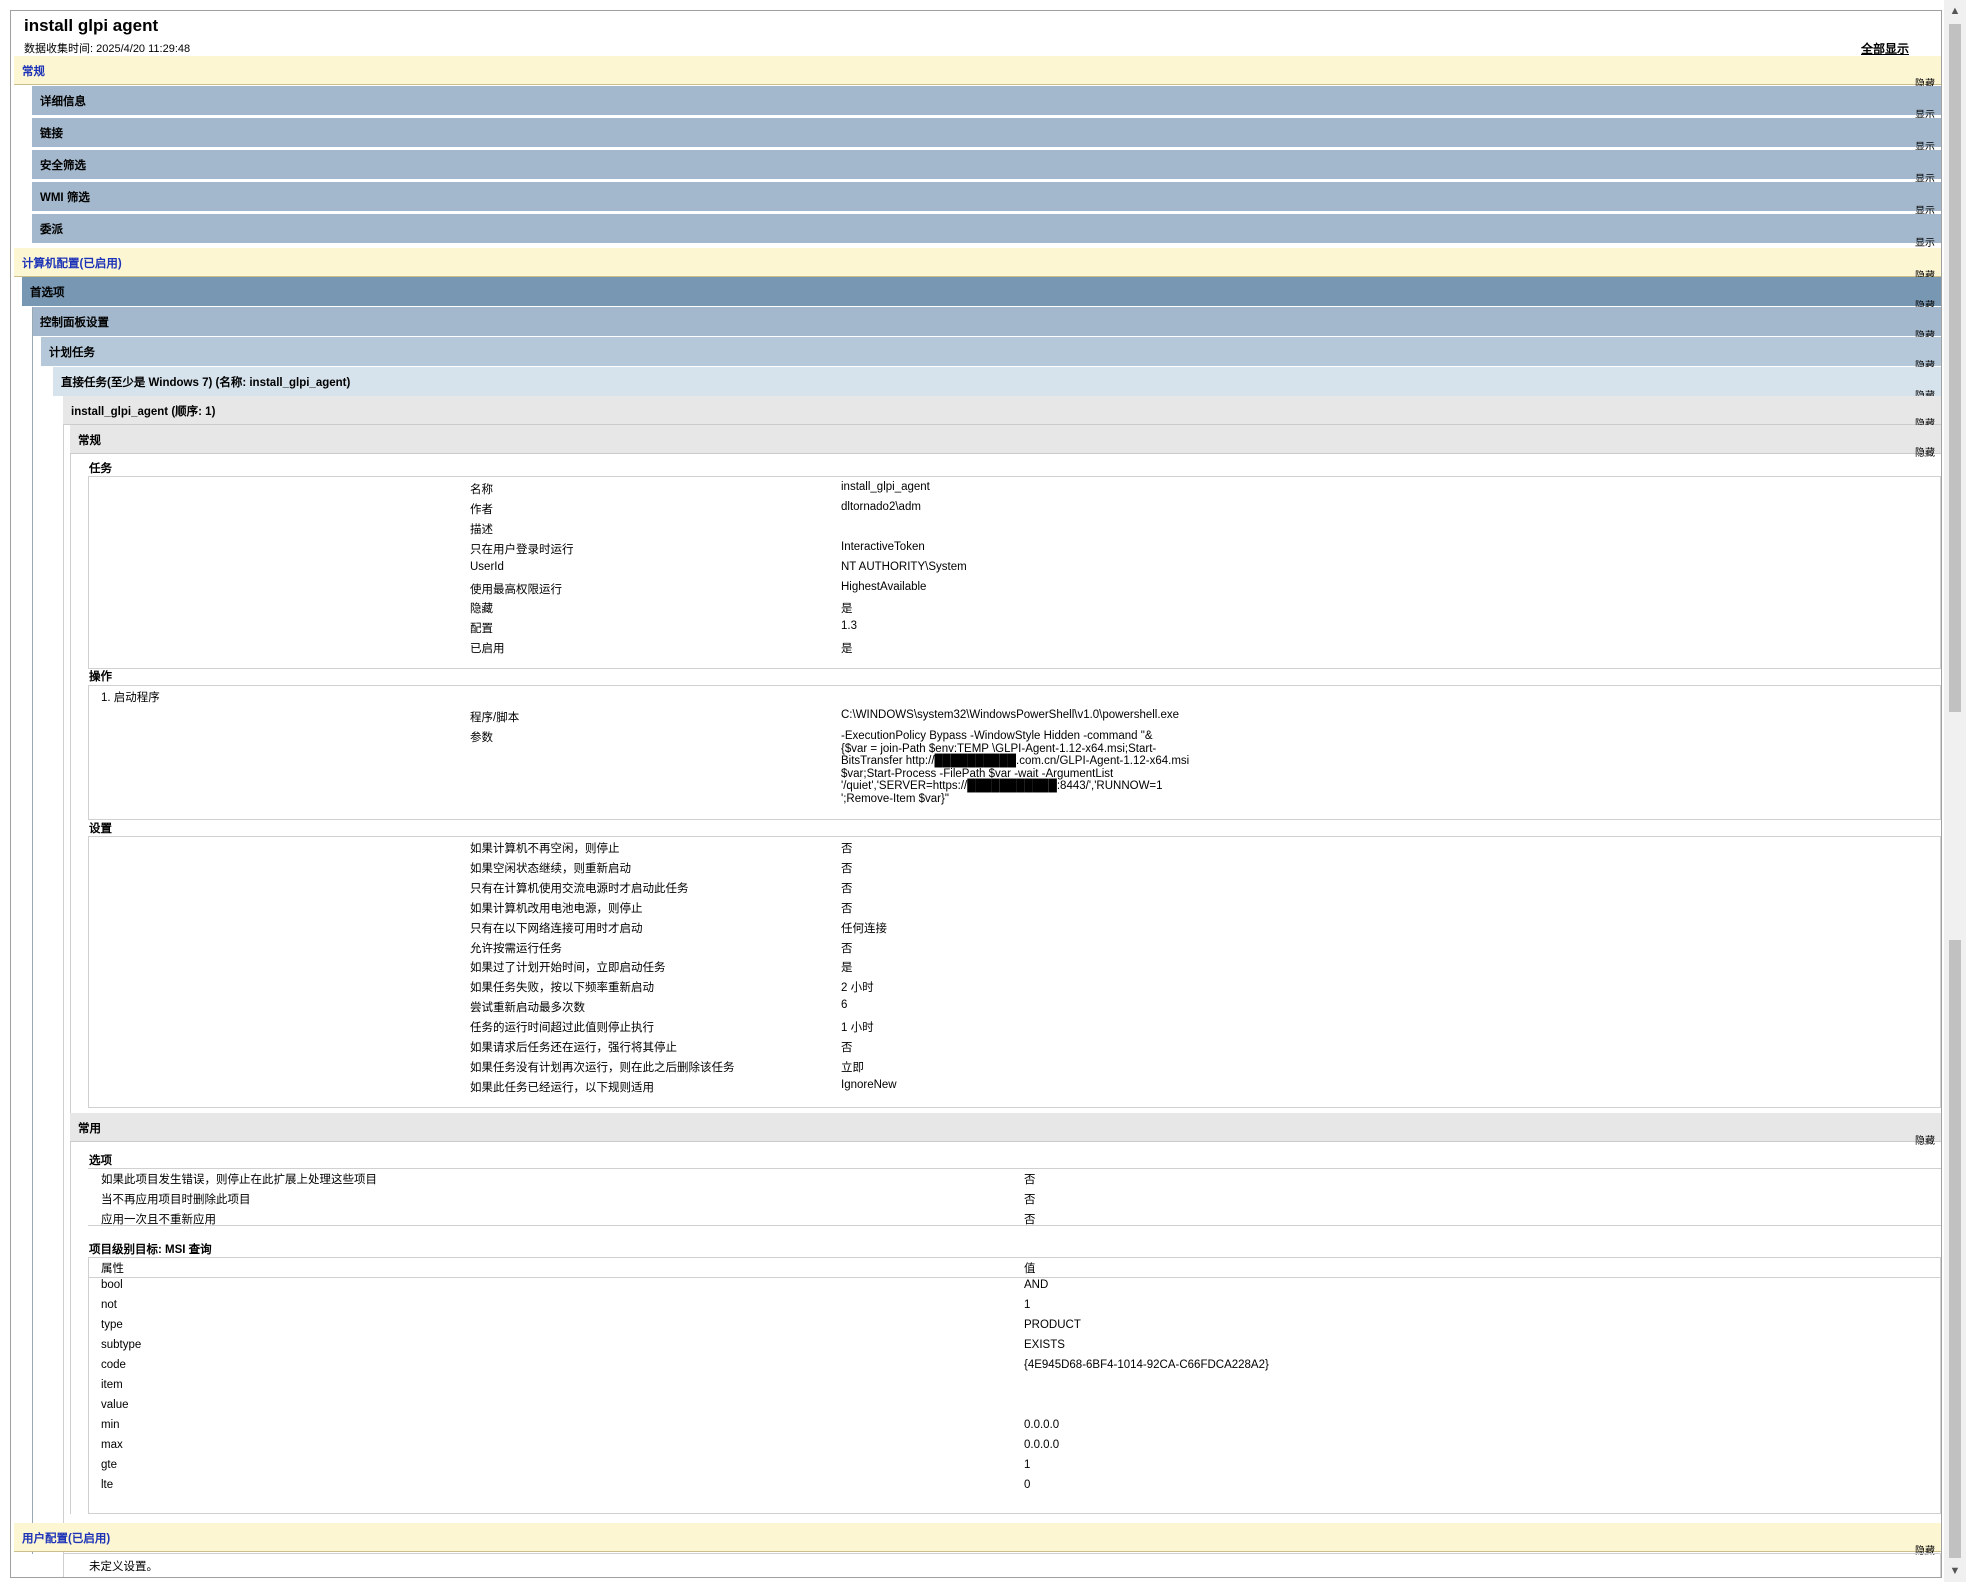  Describe the element at coordinates (961, 1489) in the screenshot. I see `table-row: lte 0` at that location.